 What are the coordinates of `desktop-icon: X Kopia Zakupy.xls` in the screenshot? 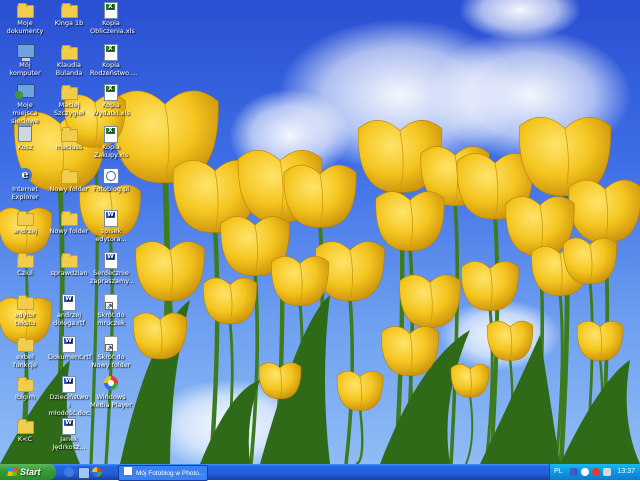 It's located at (111, 142).